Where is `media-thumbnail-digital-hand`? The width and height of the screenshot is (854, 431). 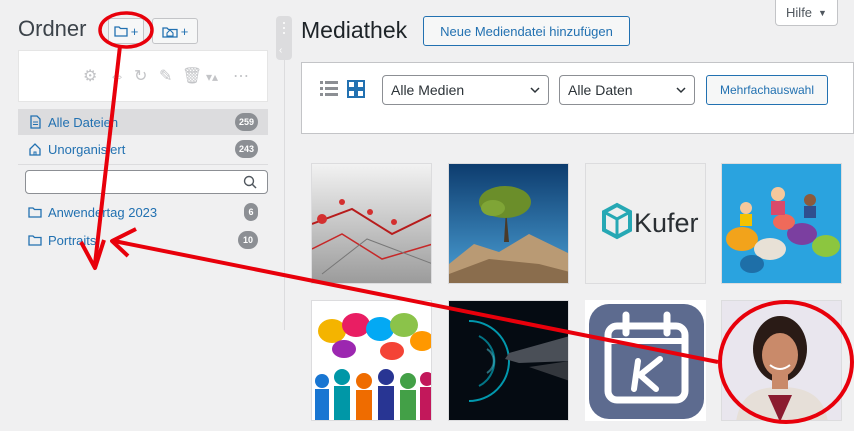
media-thumbnail-digital-hand is located at coordinates (508, 360).